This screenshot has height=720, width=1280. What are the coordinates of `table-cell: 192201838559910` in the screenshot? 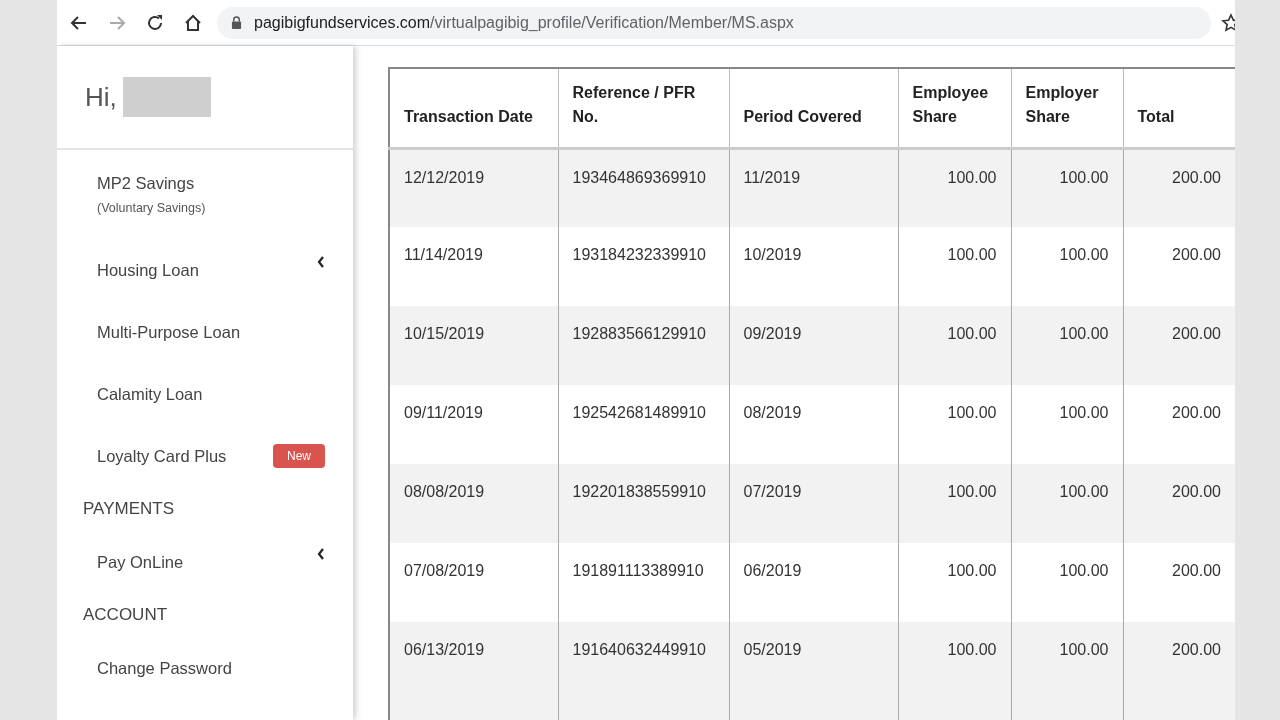 It's located at (643, 503).